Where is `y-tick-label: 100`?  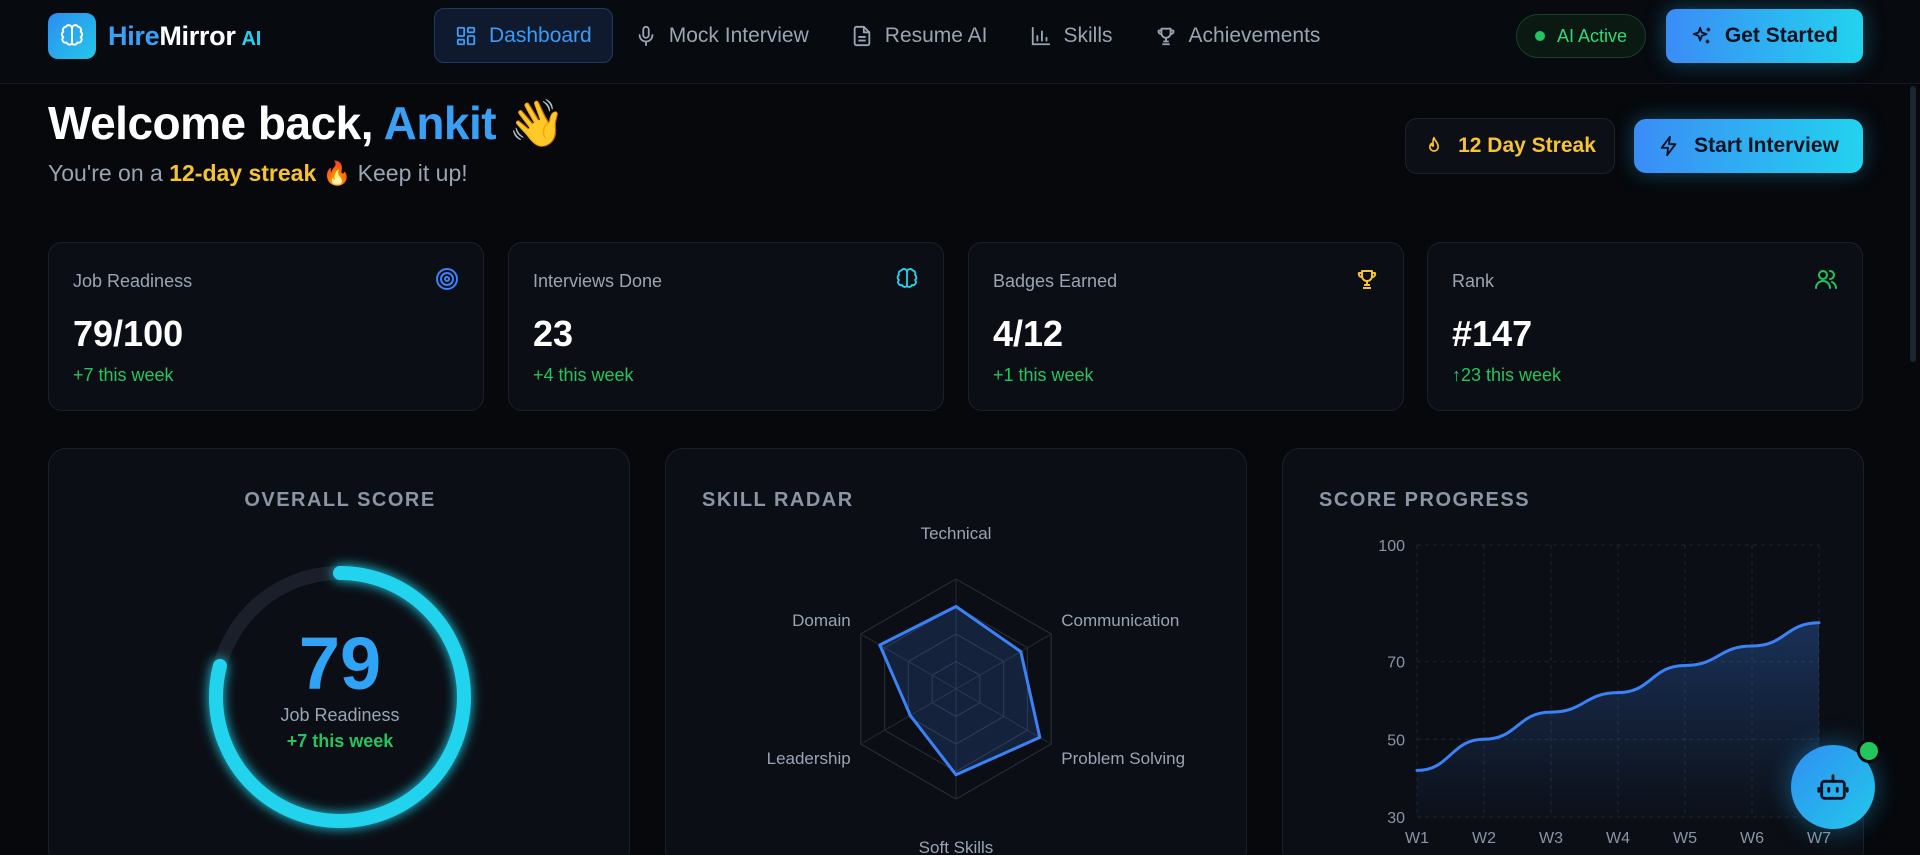
y-tick-label: 100 is located at coordinates (1391, 546).